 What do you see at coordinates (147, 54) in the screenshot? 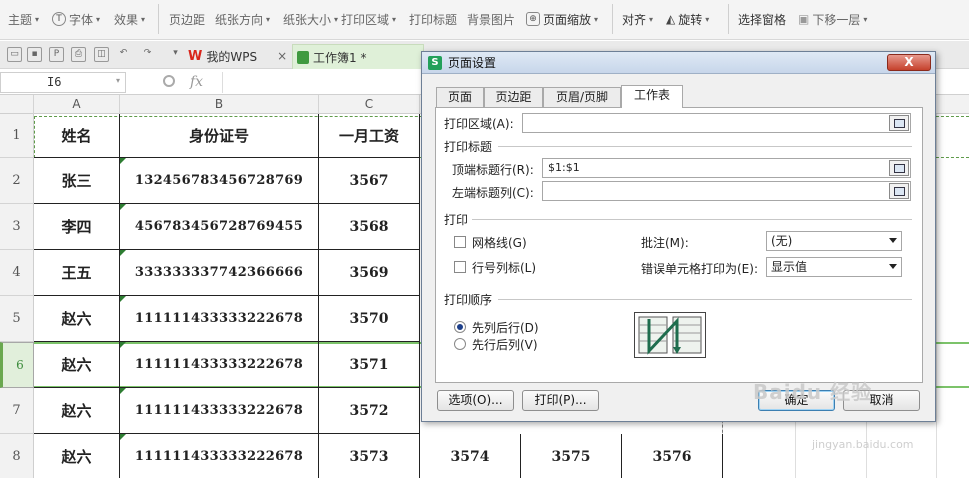
I see `redo-icon: ↷` at bounding box center [147, 54].